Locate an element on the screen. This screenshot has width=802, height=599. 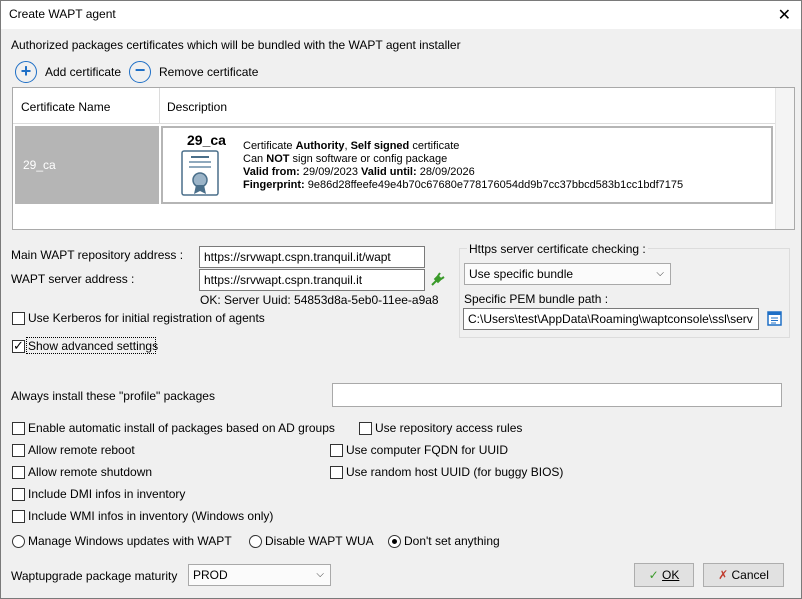
dmi-inventory-label: Include DMI infos in inventory is located at coordinates (107, 494).